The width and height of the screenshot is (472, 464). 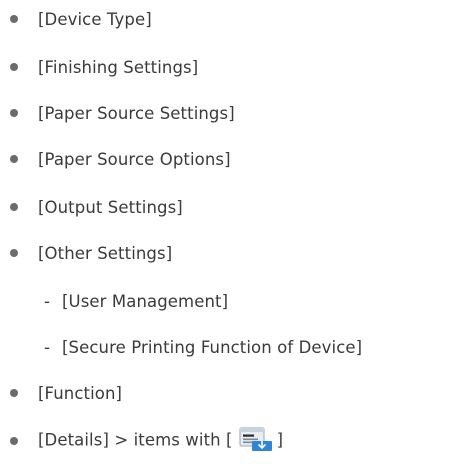 I want to click on item-label: [Paper Source Settings], so click(x=136, y=113).